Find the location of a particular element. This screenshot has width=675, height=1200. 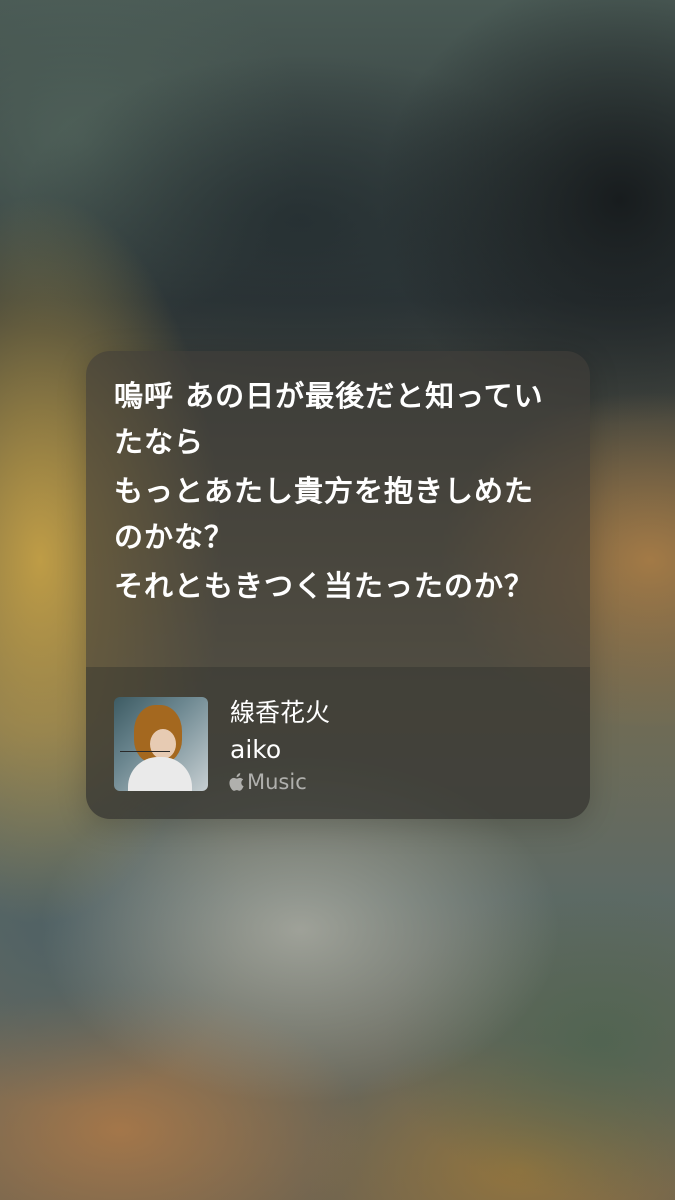

apple-music-badge: Music is located at coordinates (267, 782).